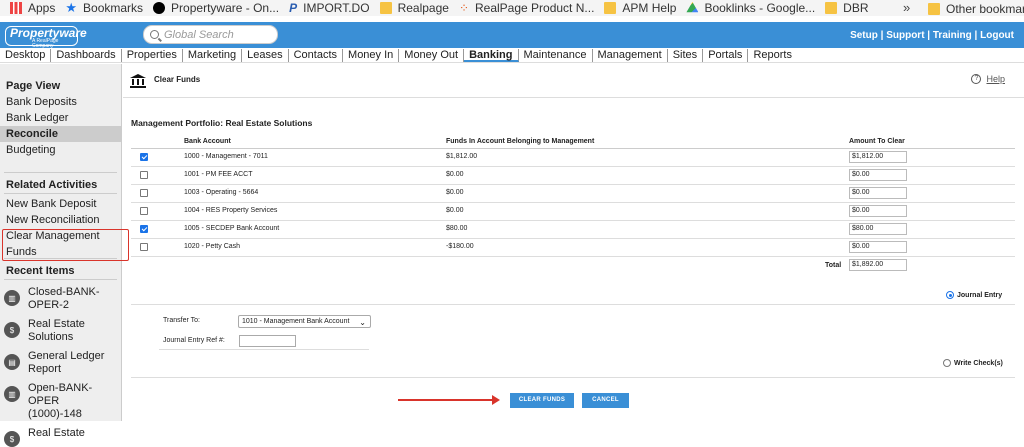  What do you see at coordinates (152, 55) in the screenshot?
I see `nav-properties: Properties` at bounding box center [152, 55].